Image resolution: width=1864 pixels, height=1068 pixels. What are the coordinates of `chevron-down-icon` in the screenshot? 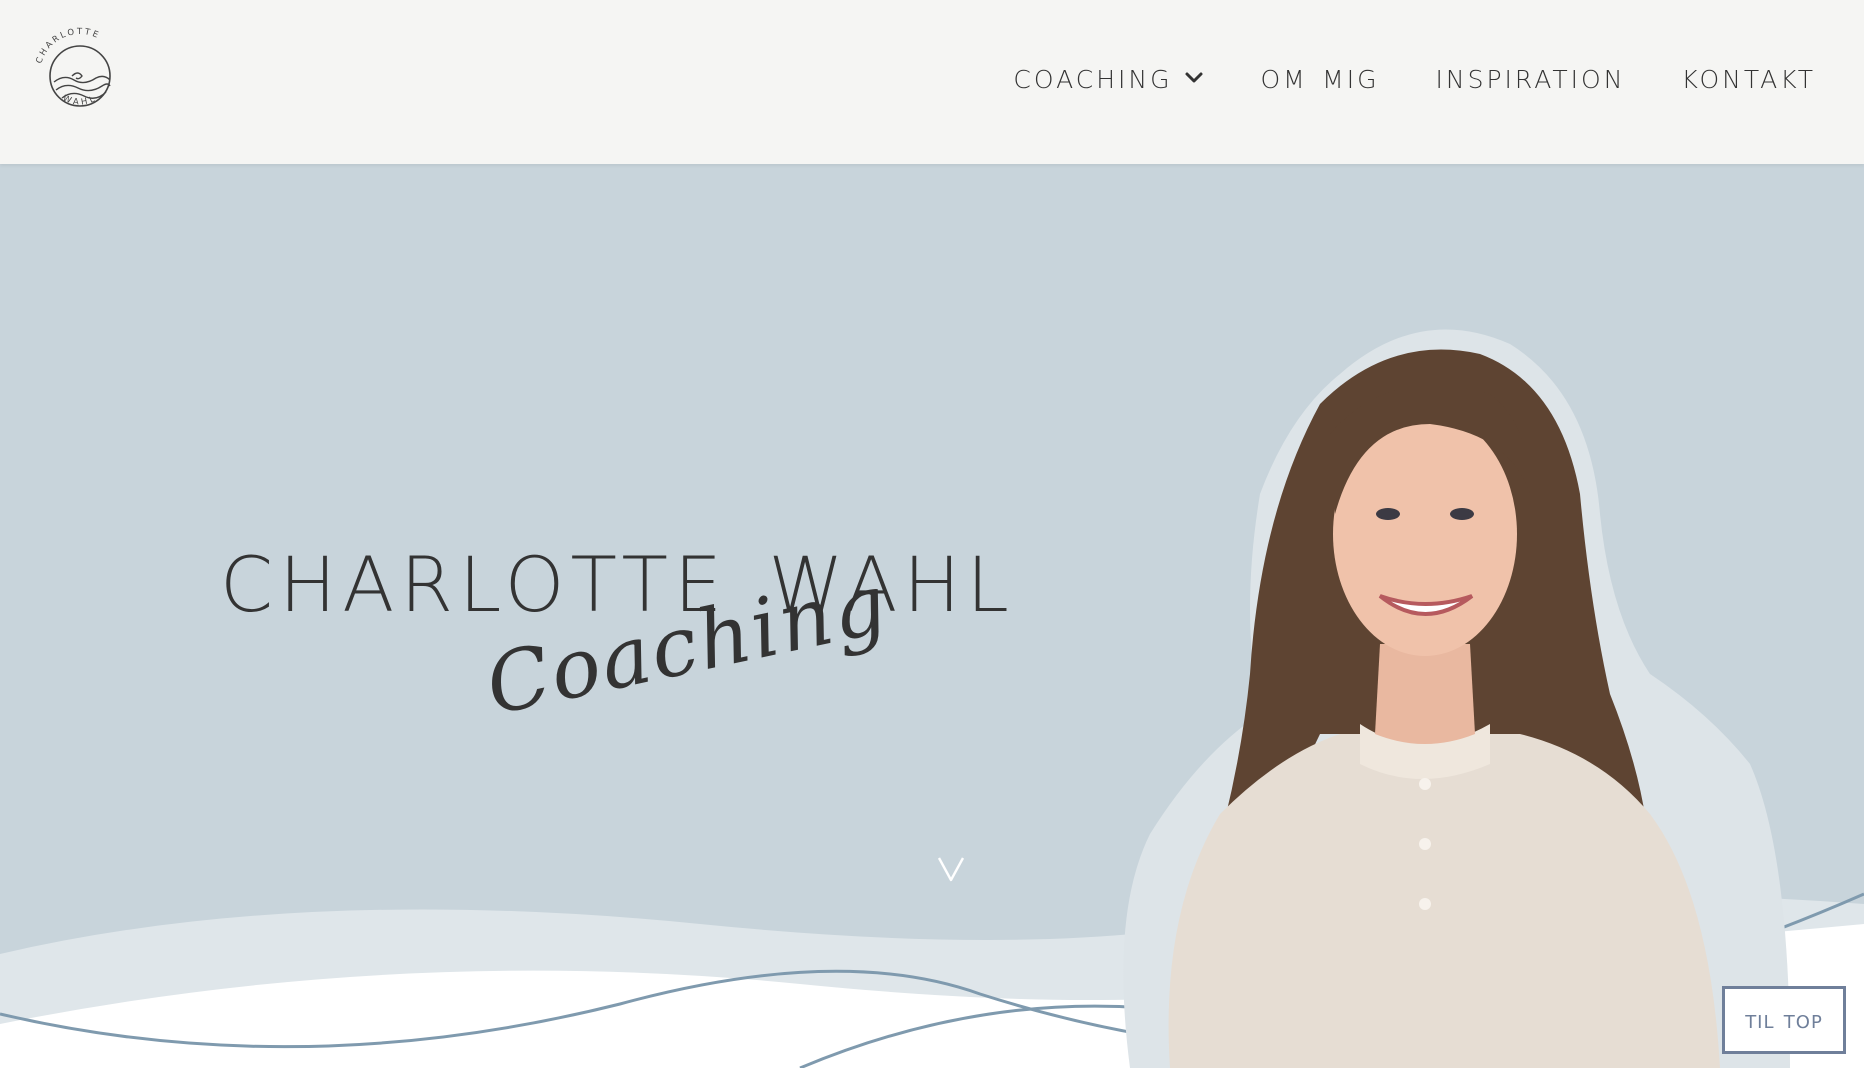 It's located at (1194, 77).